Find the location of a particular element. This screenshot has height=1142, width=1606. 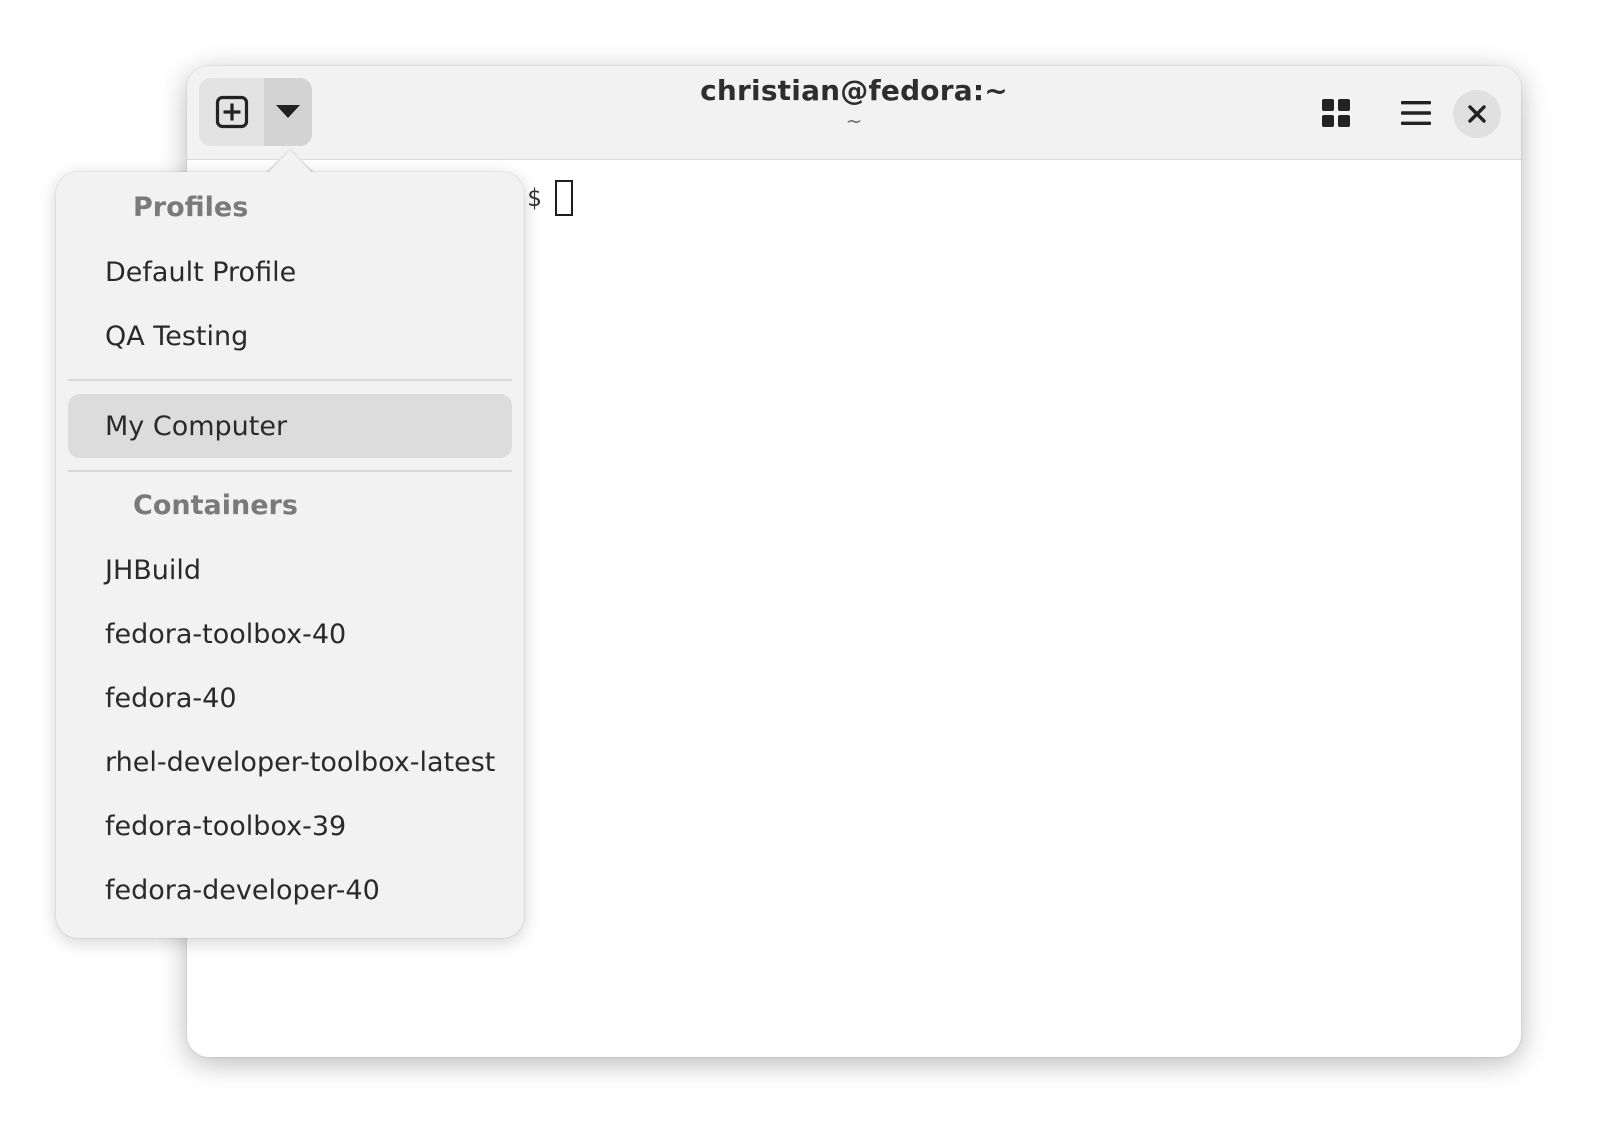

prompt-symbol: $ is located at coordinates (534, 198).